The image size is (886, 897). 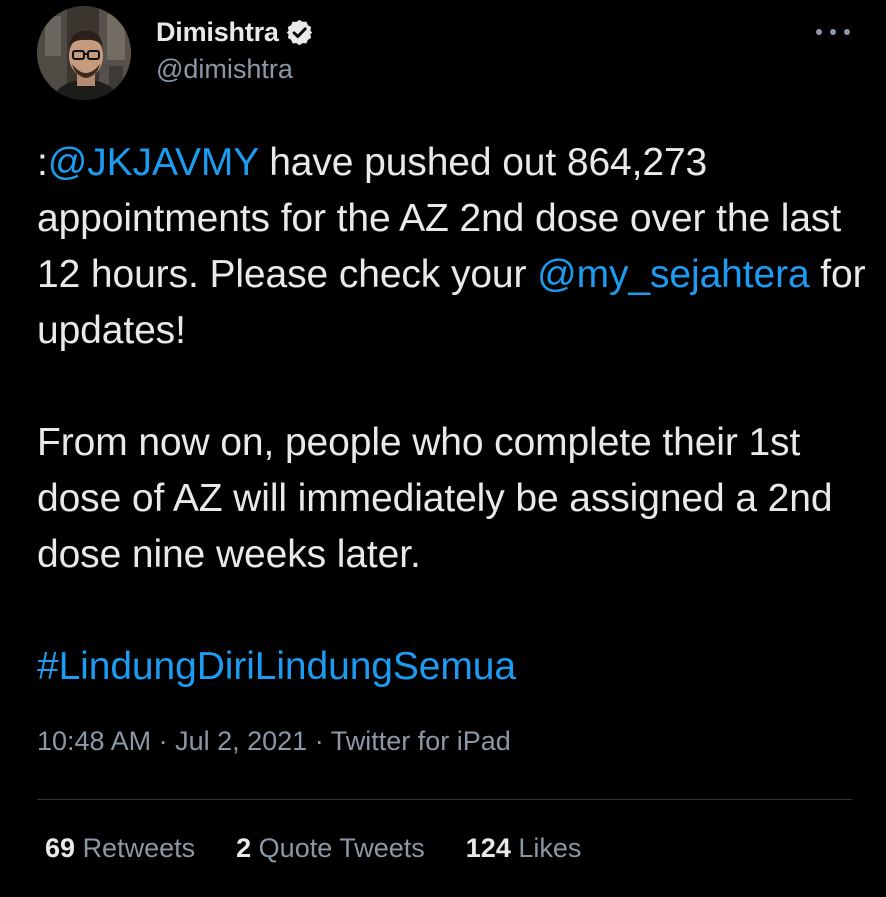 I want to click on author-display-name: Dimishtra, so click(x=217, y=32).